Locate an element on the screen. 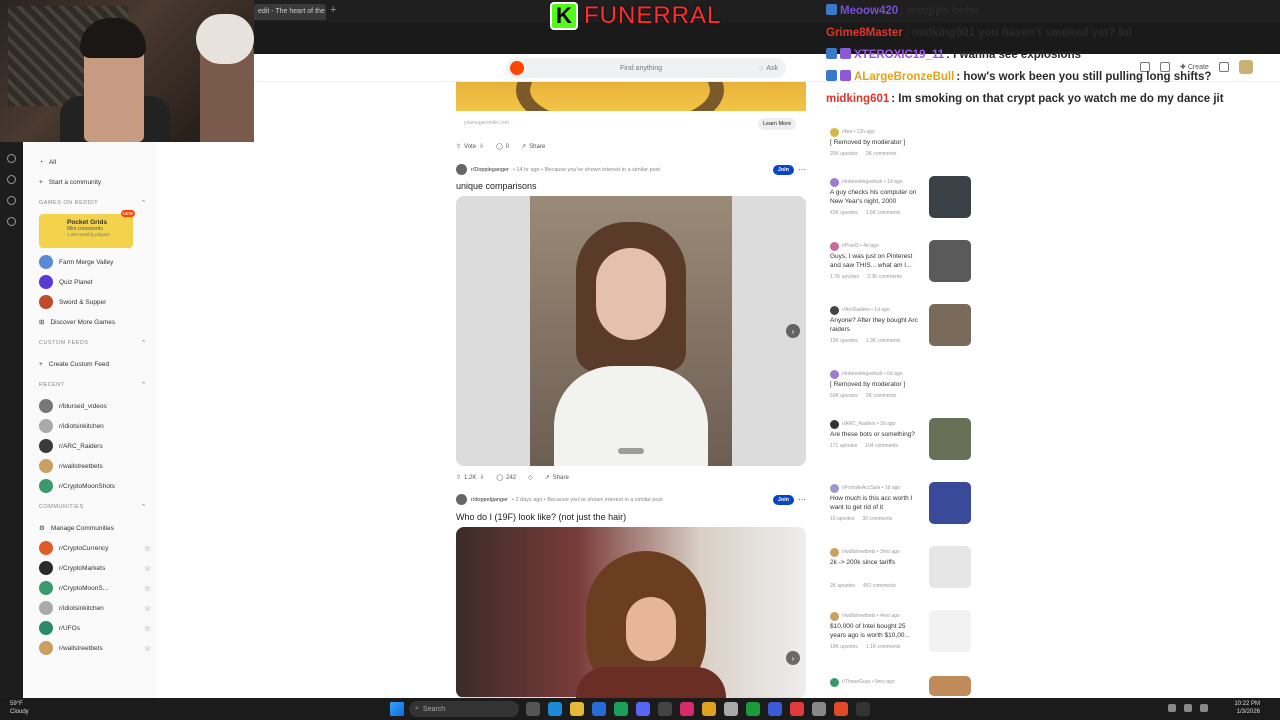 This screenshot has width=1280, height=720. clock-rail-icon is located at coordinates (11, 179).